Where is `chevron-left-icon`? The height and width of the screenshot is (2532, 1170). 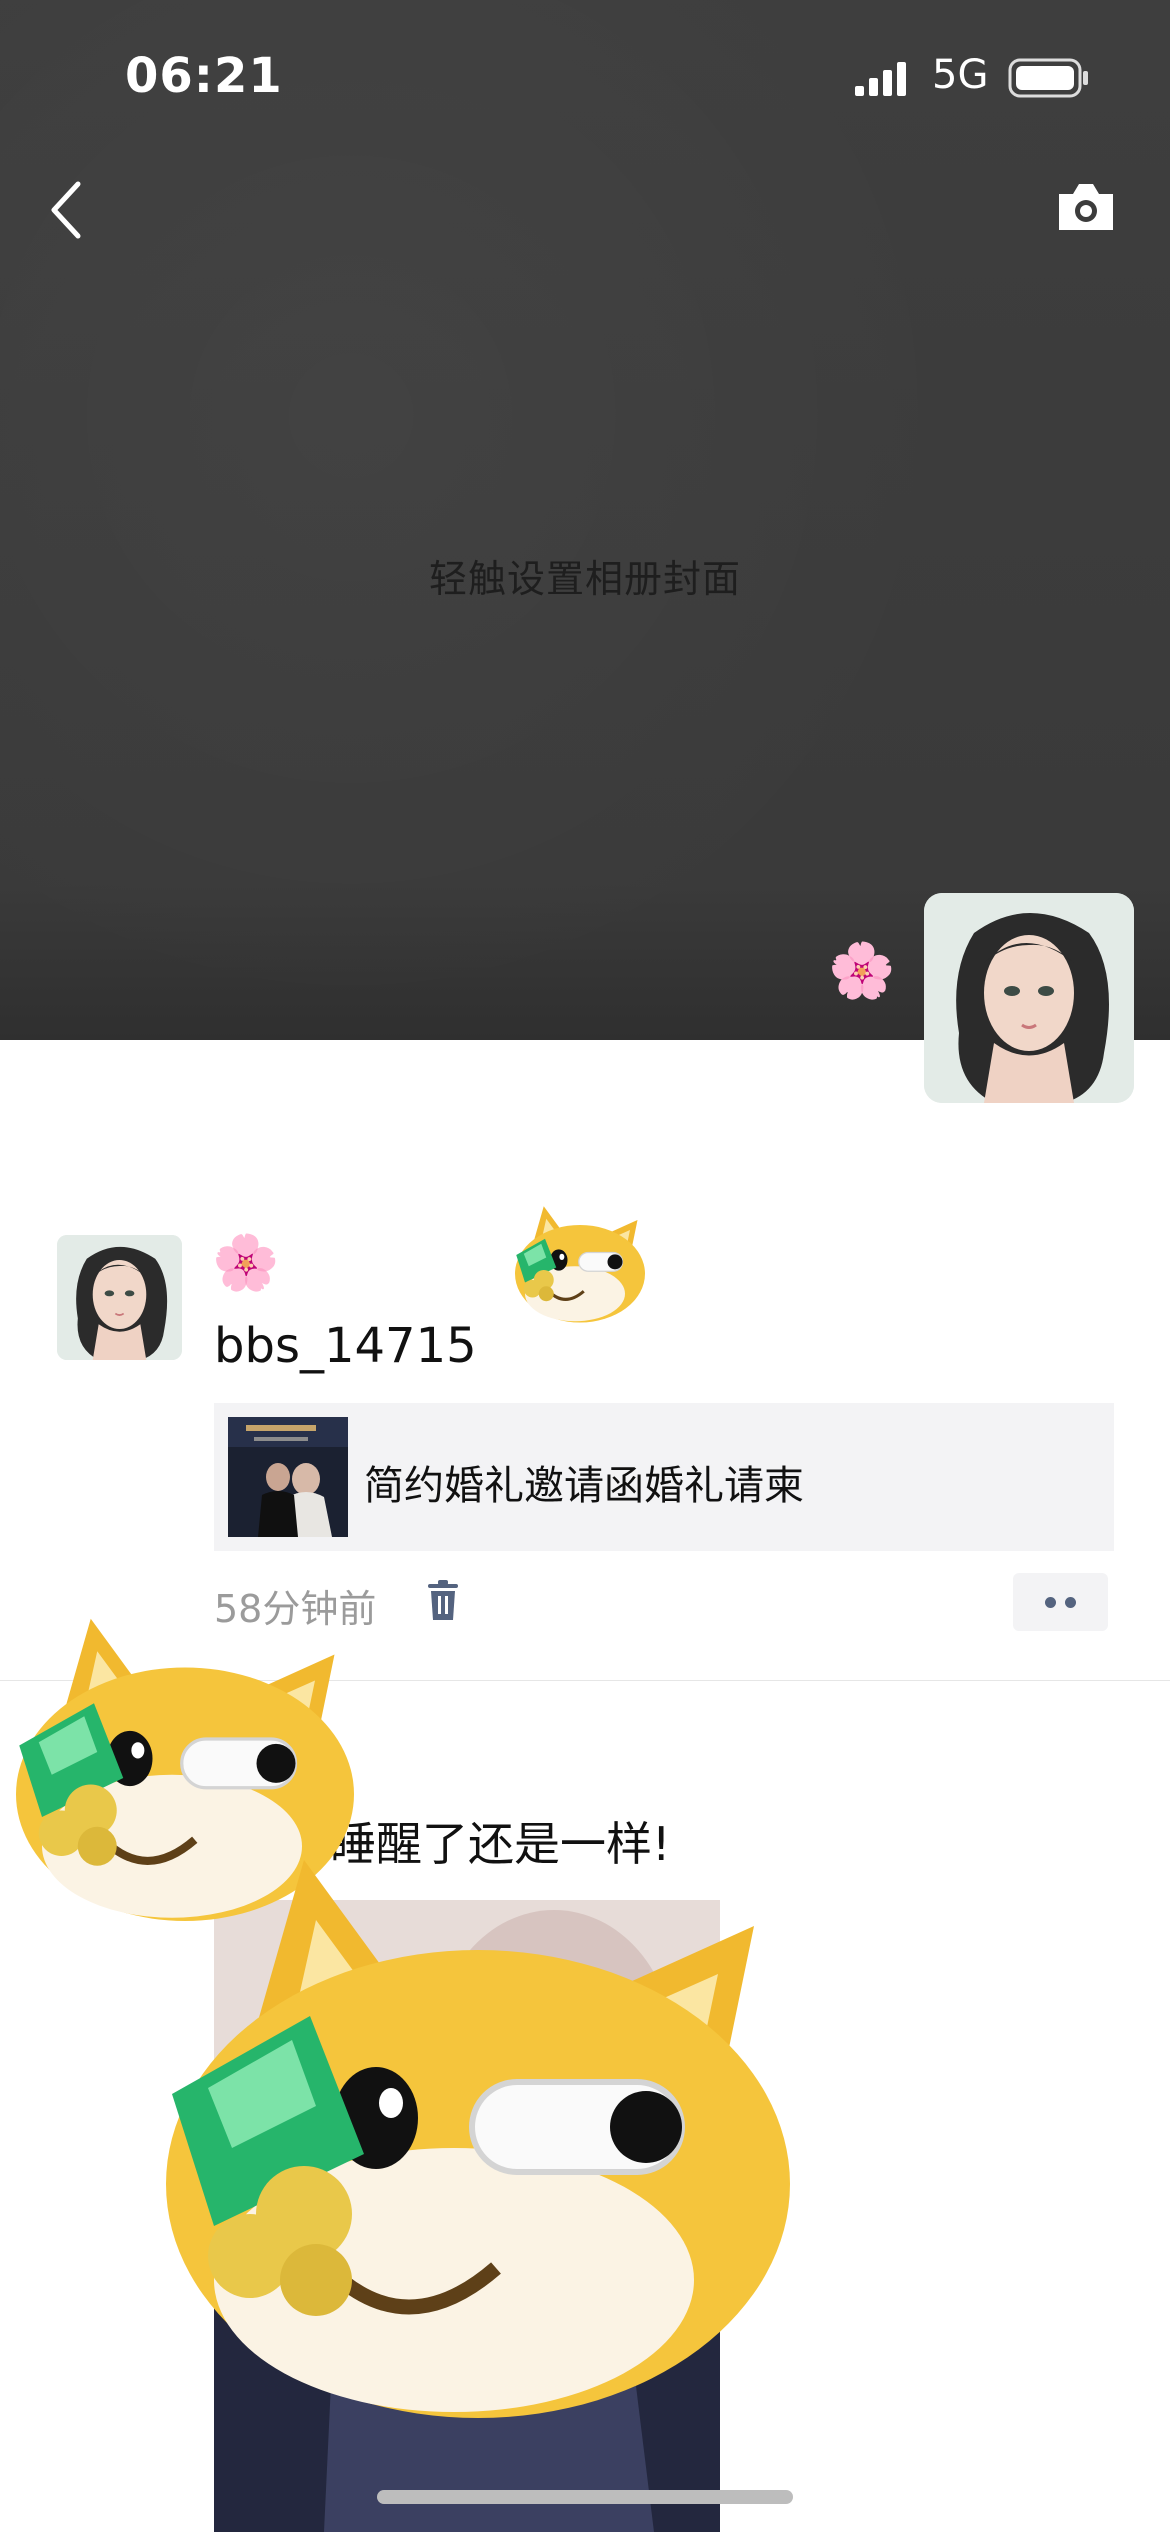 chevron-left-icon is located at coordinates (68, 210).